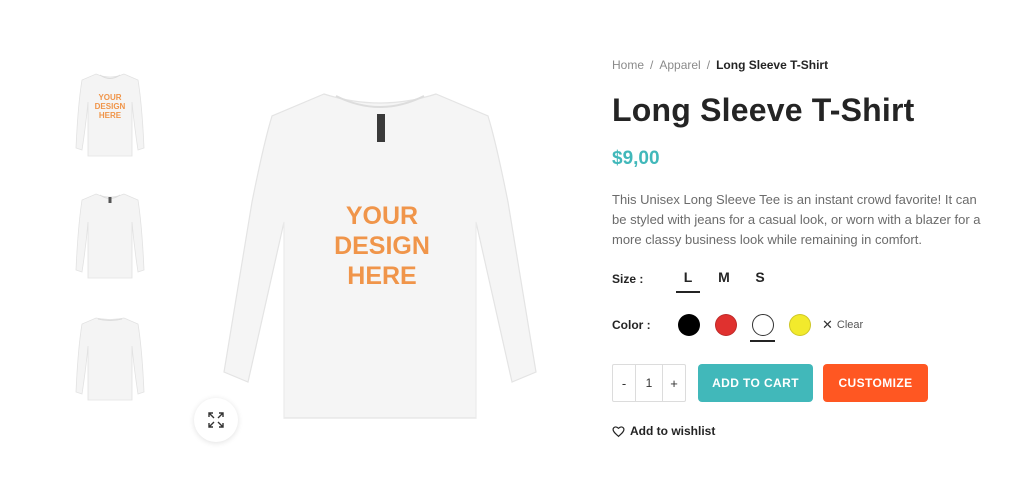 The width and height of the screenshot is (1024, 495). I want to click on thumbnail-front-print: YOUR DESIGN HERE, so click(110, 114).